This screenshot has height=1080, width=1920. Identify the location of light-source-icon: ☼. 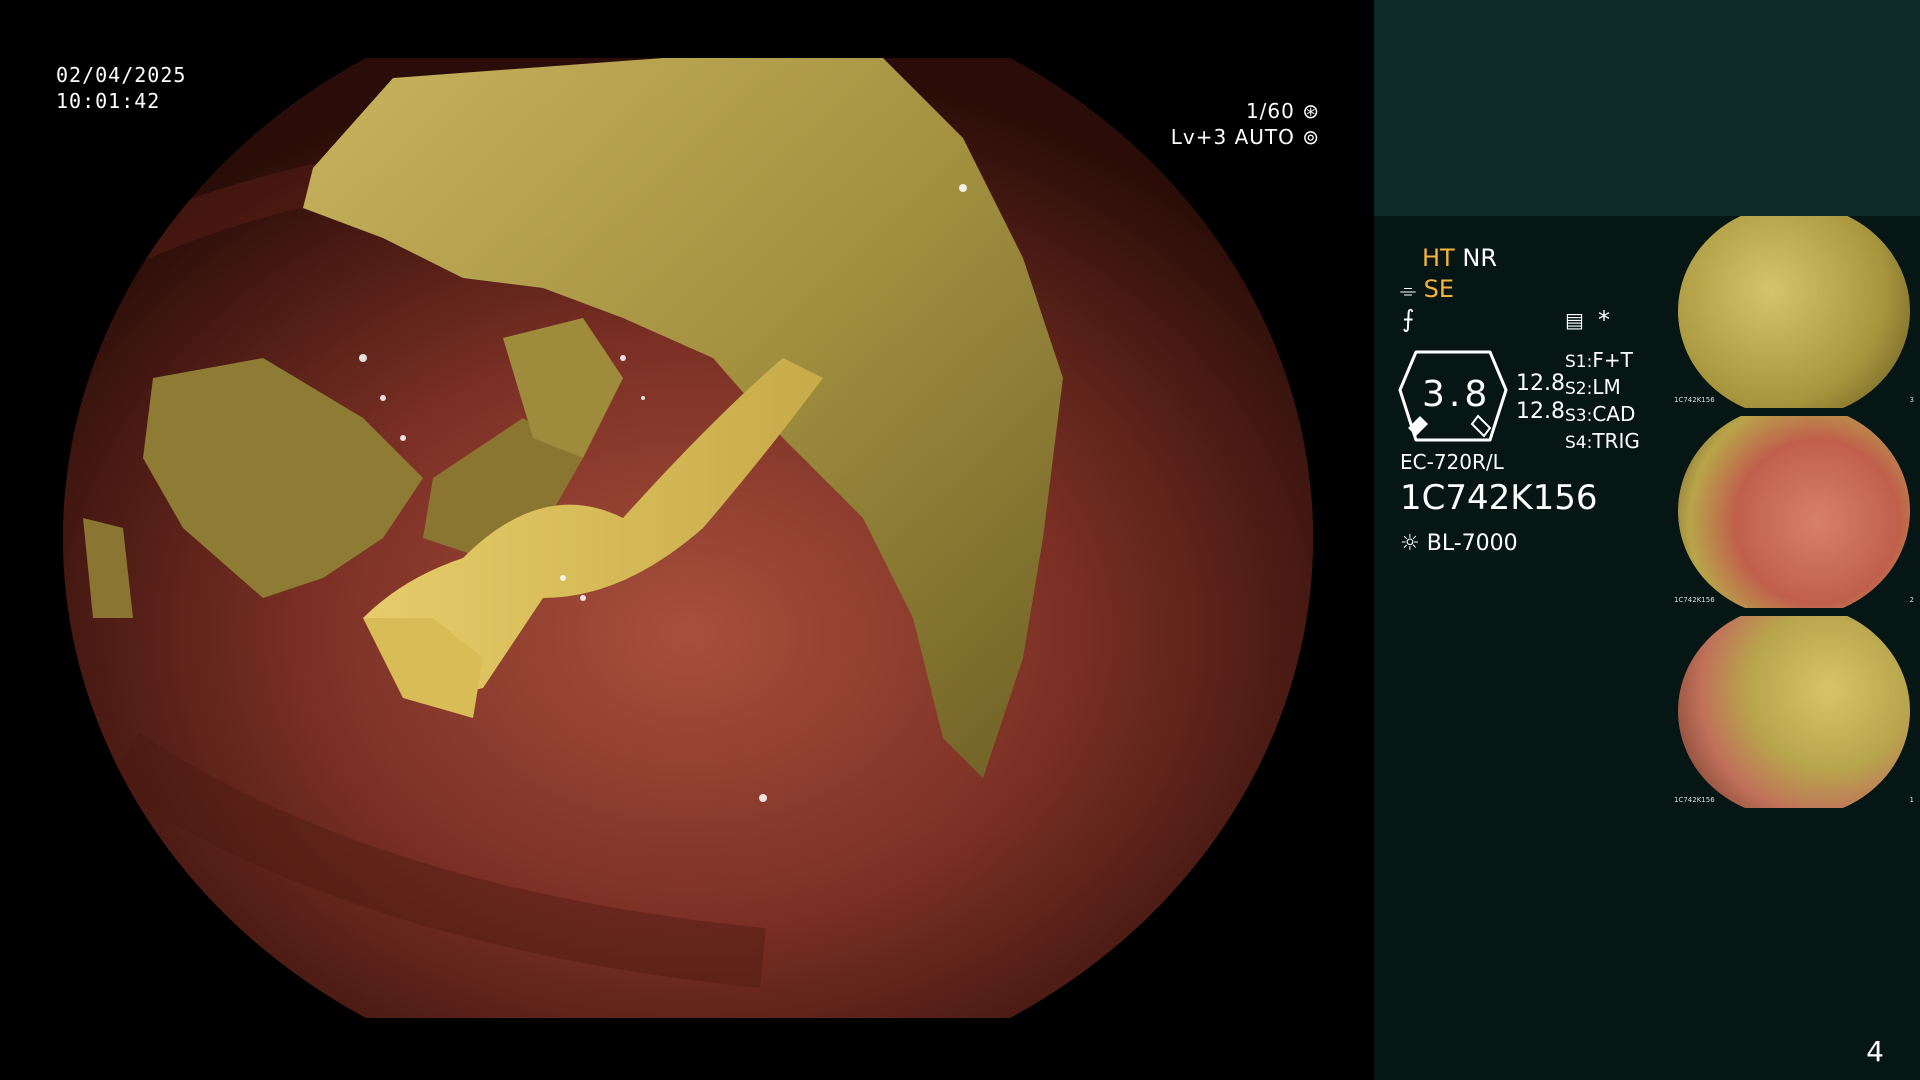
(1410, 543).